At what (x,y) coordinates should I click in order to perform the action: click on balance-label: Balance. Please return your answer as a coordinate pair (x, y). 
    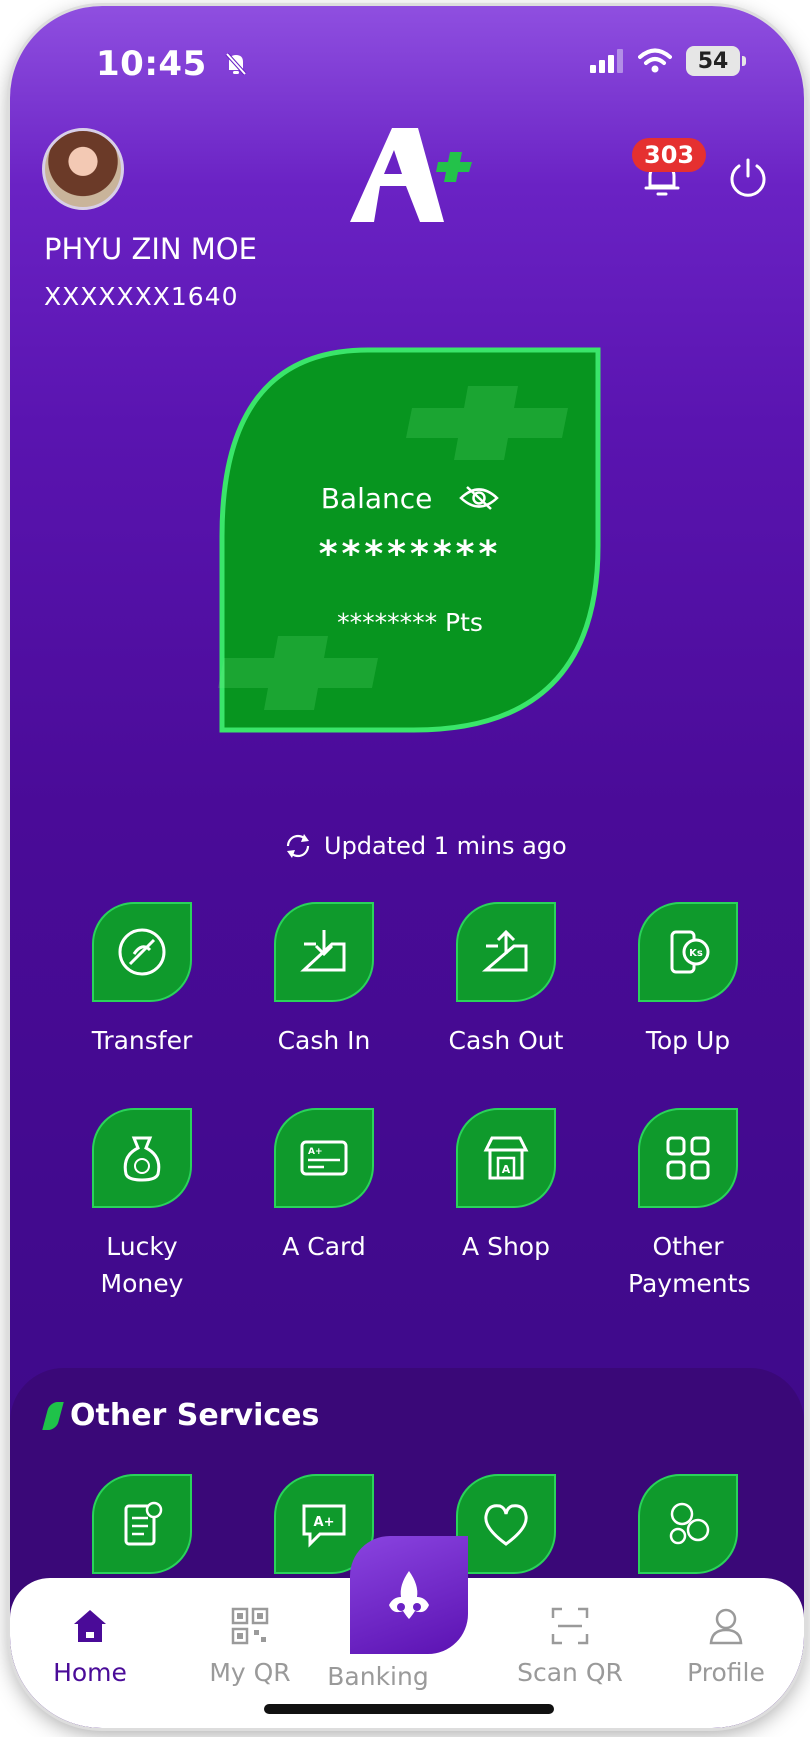
    Looking at the image, I should click on (410, 498).